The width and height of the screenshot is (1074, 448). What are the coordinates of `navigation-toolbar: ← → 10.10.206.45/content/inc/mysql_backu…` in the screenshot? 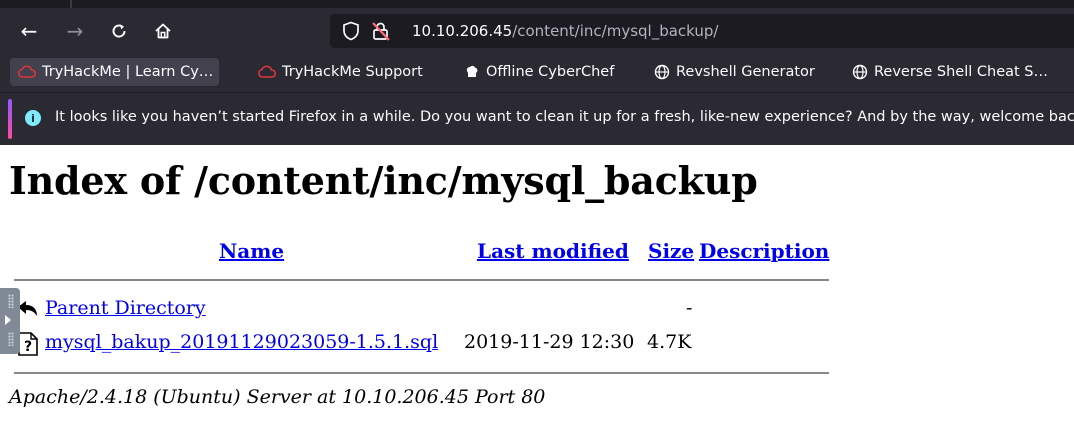 It's located at (537, 31).